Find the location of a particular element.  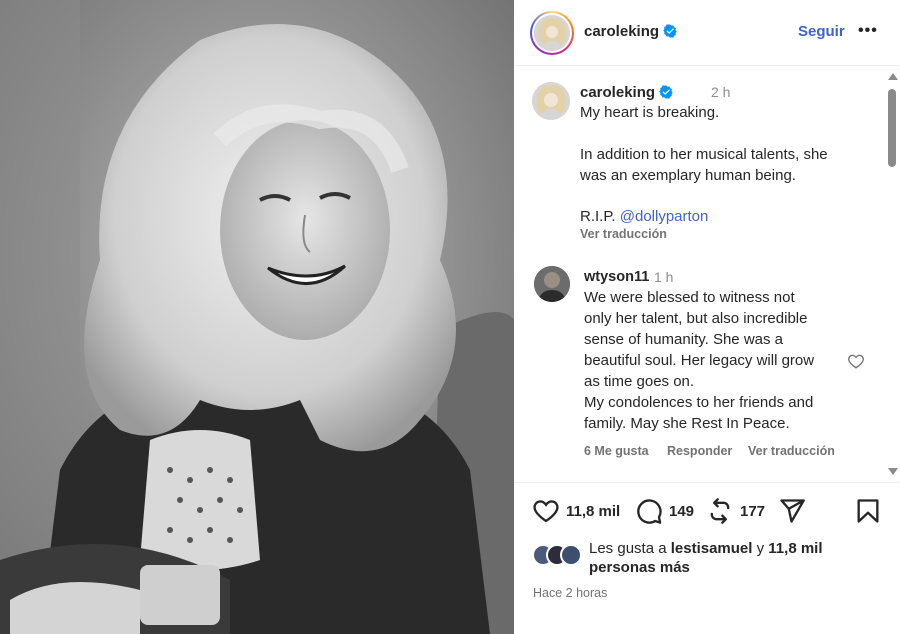

comment-line: as time goes on. is located at coordinates (639, 381).